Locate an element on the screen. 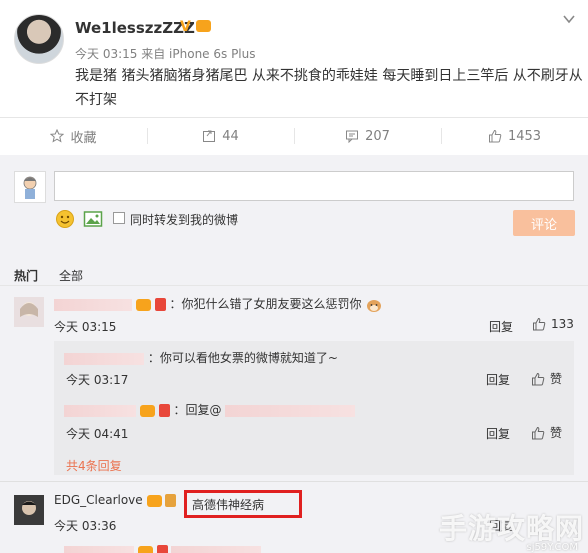 This screenshot has width=588, height=553. reply-line: ：你可以看他女票的微博就知道了~ is located at coordinates (201, 357).